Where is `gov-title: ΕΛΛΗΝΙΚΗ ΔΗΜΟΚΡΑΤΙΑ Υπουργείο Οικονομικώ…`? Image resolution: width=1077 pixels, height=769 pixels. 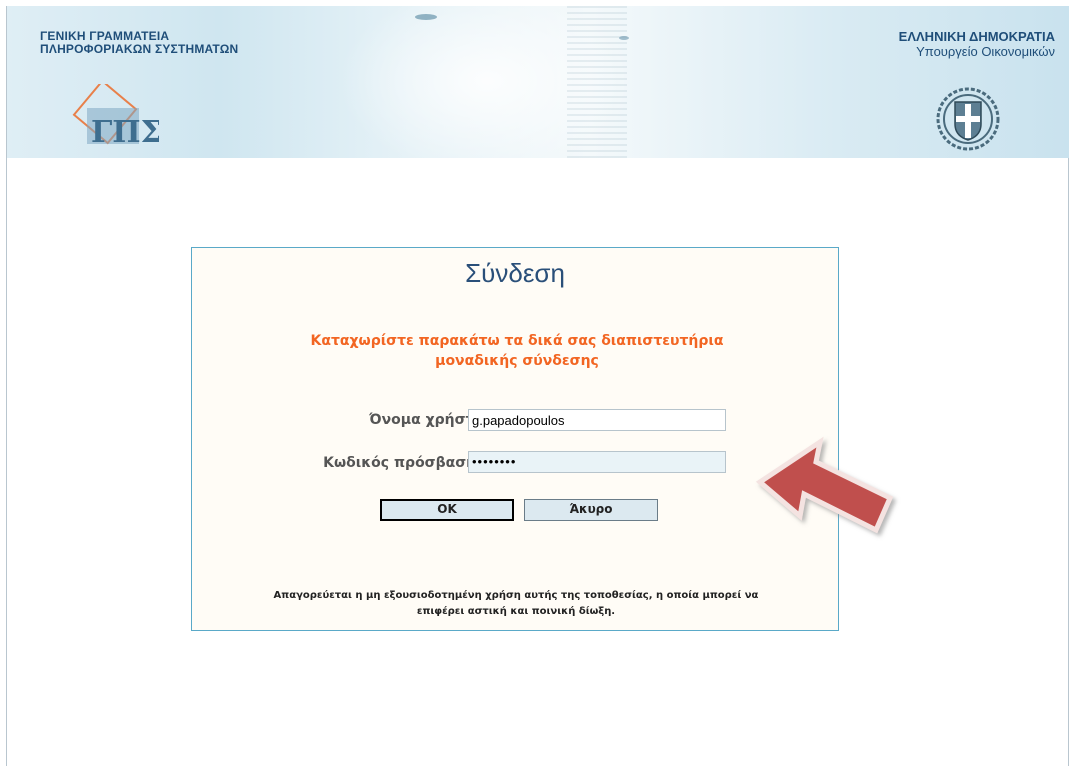 gov-title: ΕΛΛΗΝΙΚΗ ΔΗΜΟΚΡΑΤΙΑ Υπουργείο Οικονομικώ… is located at coordinates (976, 44).